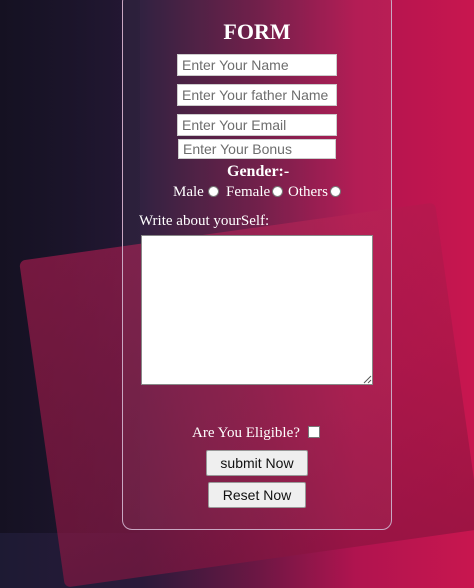  Describe the element at coordinates (257, 310) in the screenshot. I see `about-textarea` at that location.